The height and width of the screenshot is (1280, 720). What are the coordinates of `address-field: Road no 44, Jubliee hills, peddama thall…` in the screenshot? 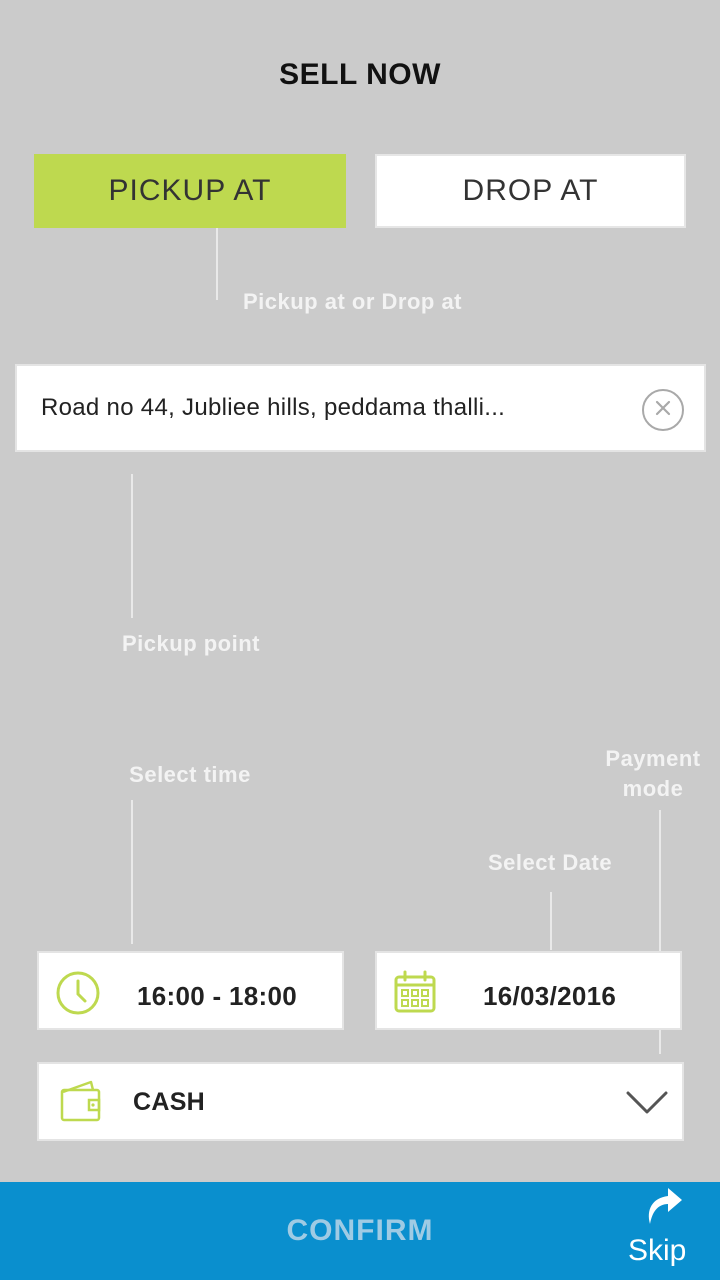 It's located at (360, 408).